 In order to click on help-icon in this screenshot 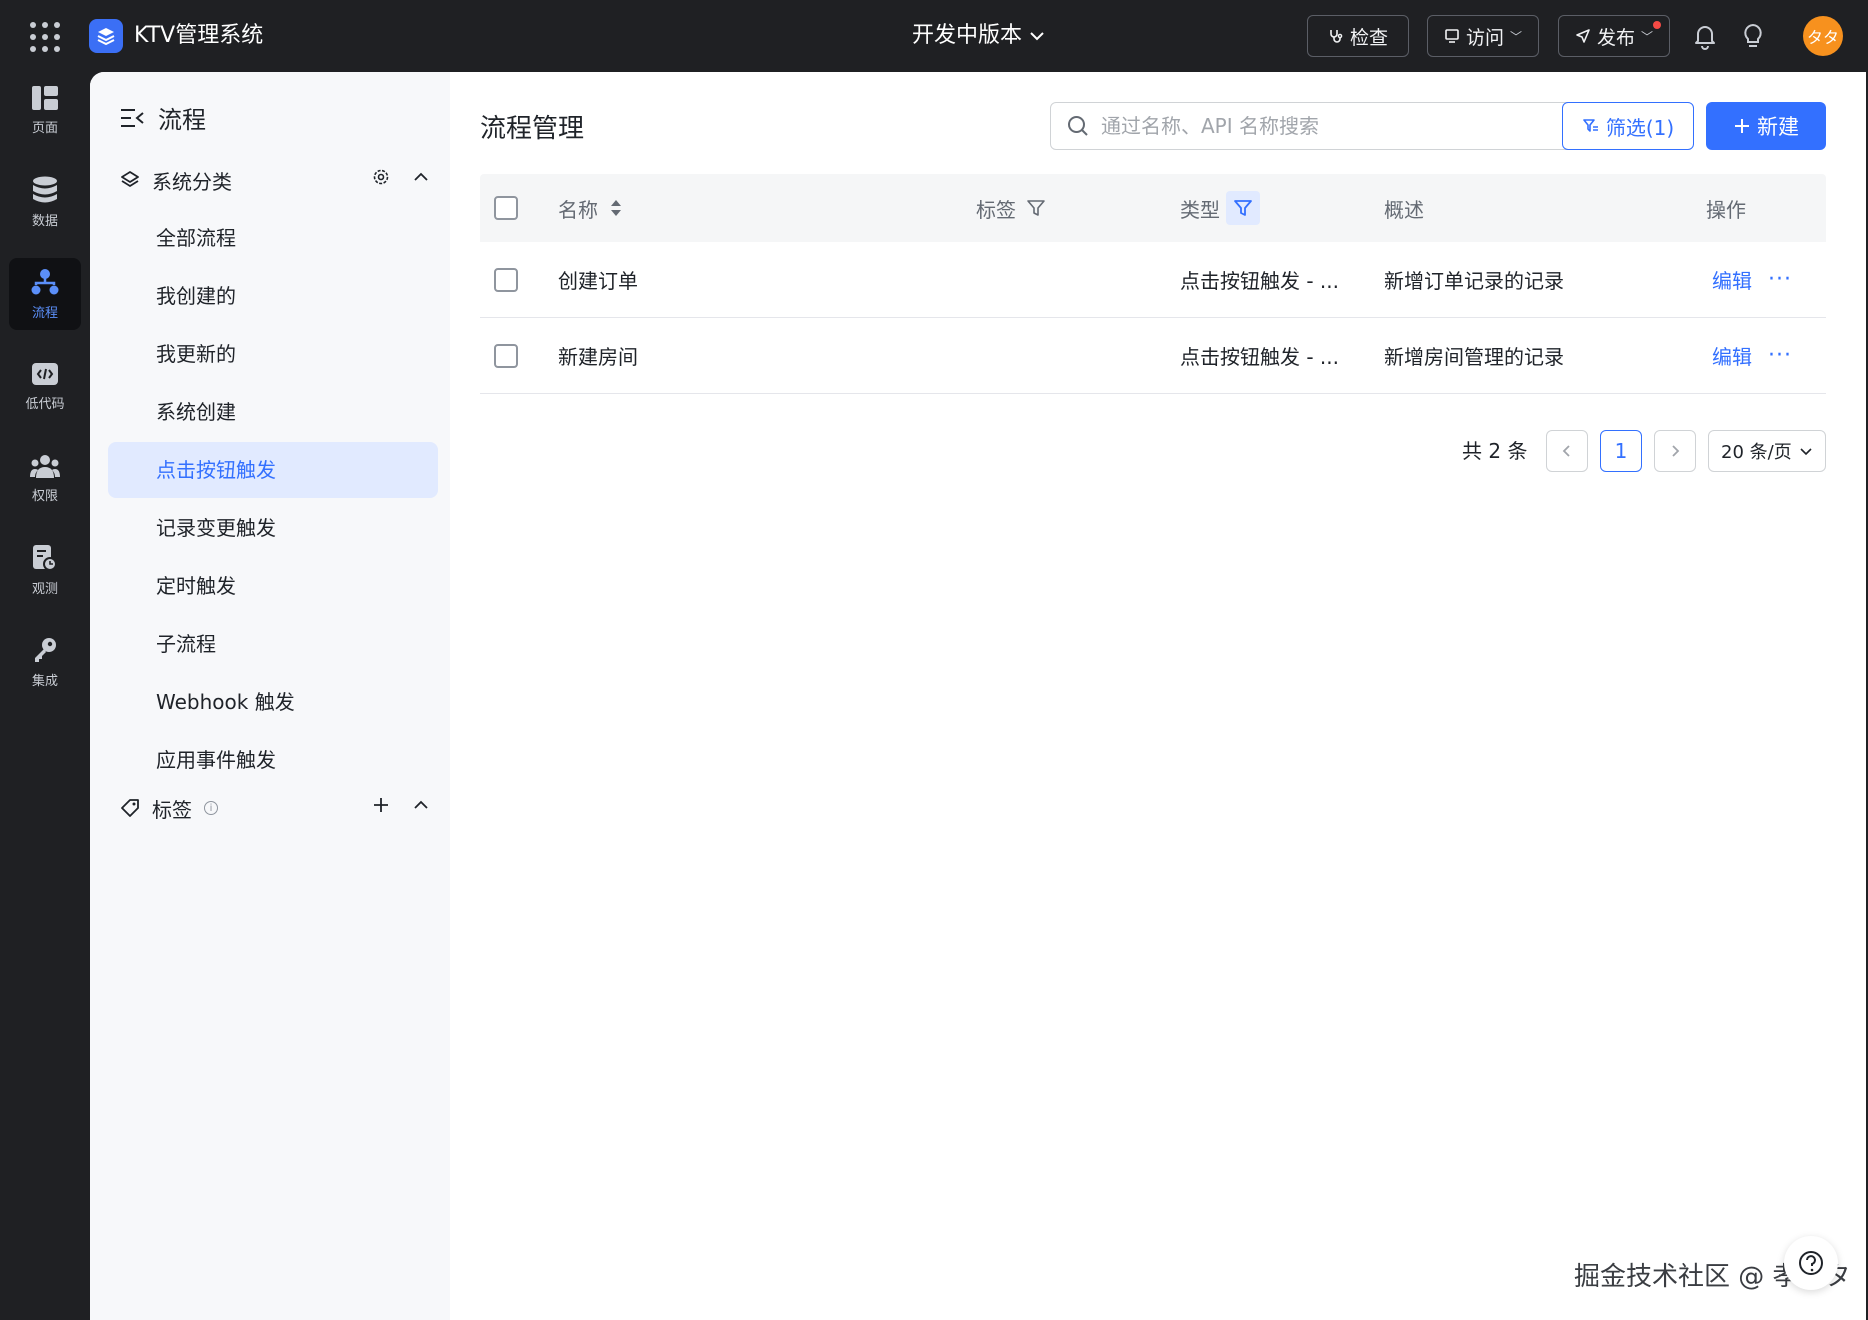, I will do `click(1811, 1263)`.